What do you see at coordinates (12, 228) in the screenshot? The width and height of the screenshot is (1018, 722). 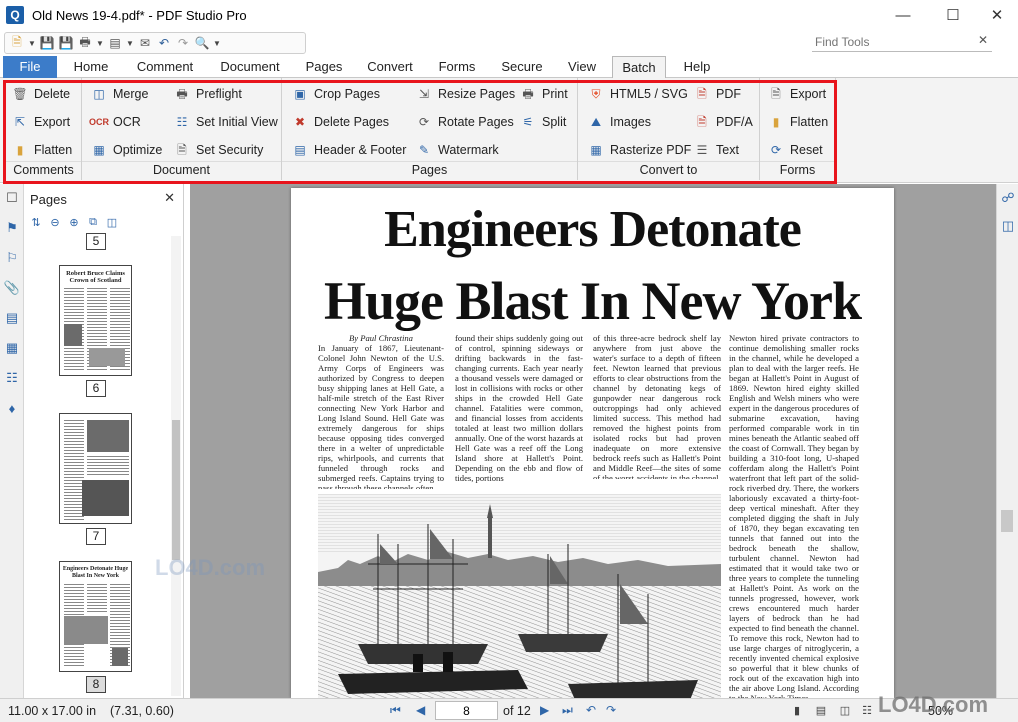 I see `bookmarks-icon: ⚑` at bounding box center [12, 228].